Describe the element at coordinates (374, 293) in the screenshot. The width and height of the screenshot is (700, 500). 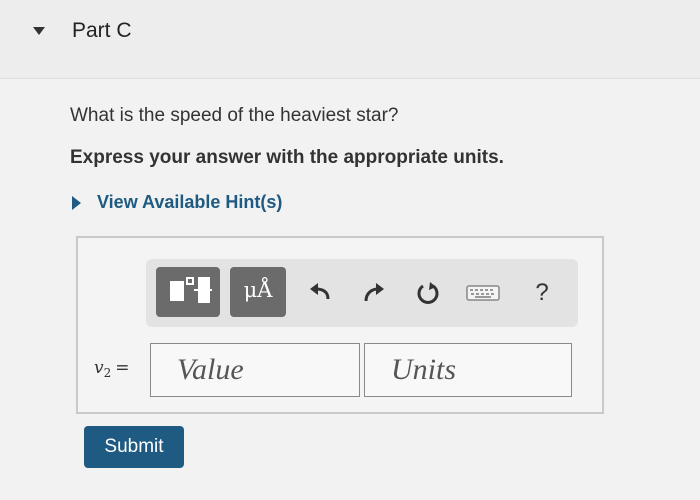
I see `redo-icon` at that location.